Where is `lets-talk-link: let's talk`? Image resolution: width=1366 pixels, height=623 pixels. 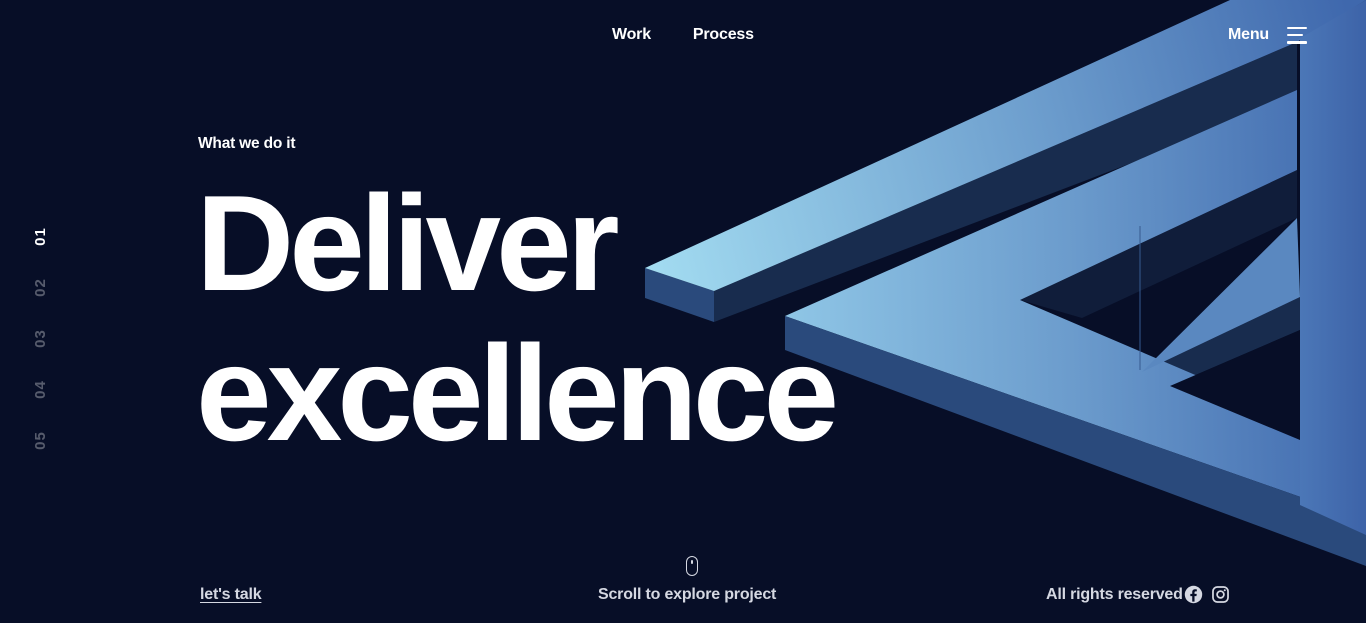 lets-talk-link: let's talk is located at coordinates (231, 595).